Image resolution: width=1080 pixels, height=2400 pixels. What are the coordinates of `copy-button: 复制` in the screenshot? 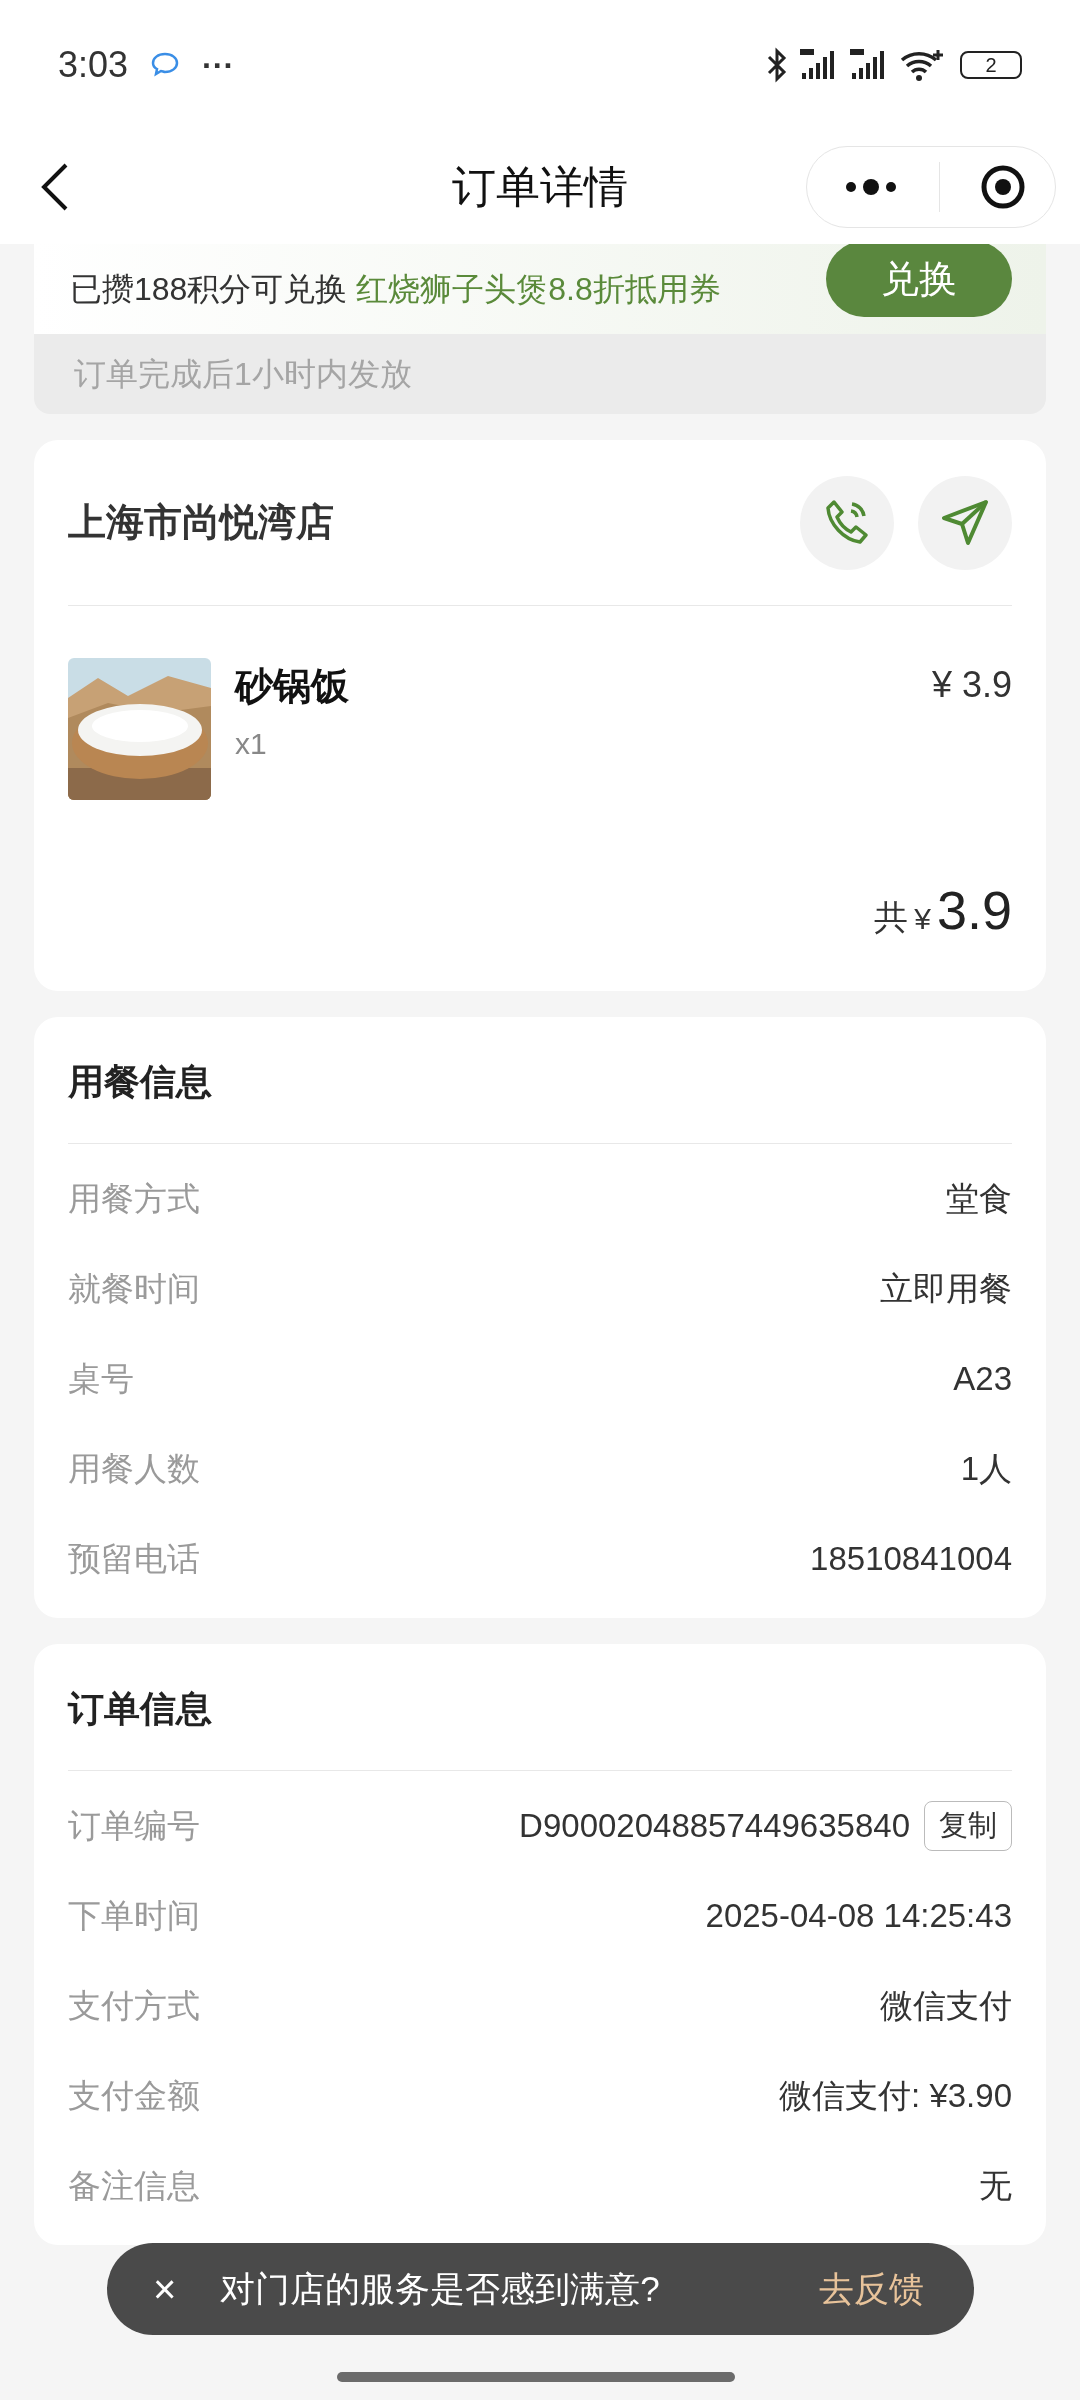 It's located at (968, 1826).